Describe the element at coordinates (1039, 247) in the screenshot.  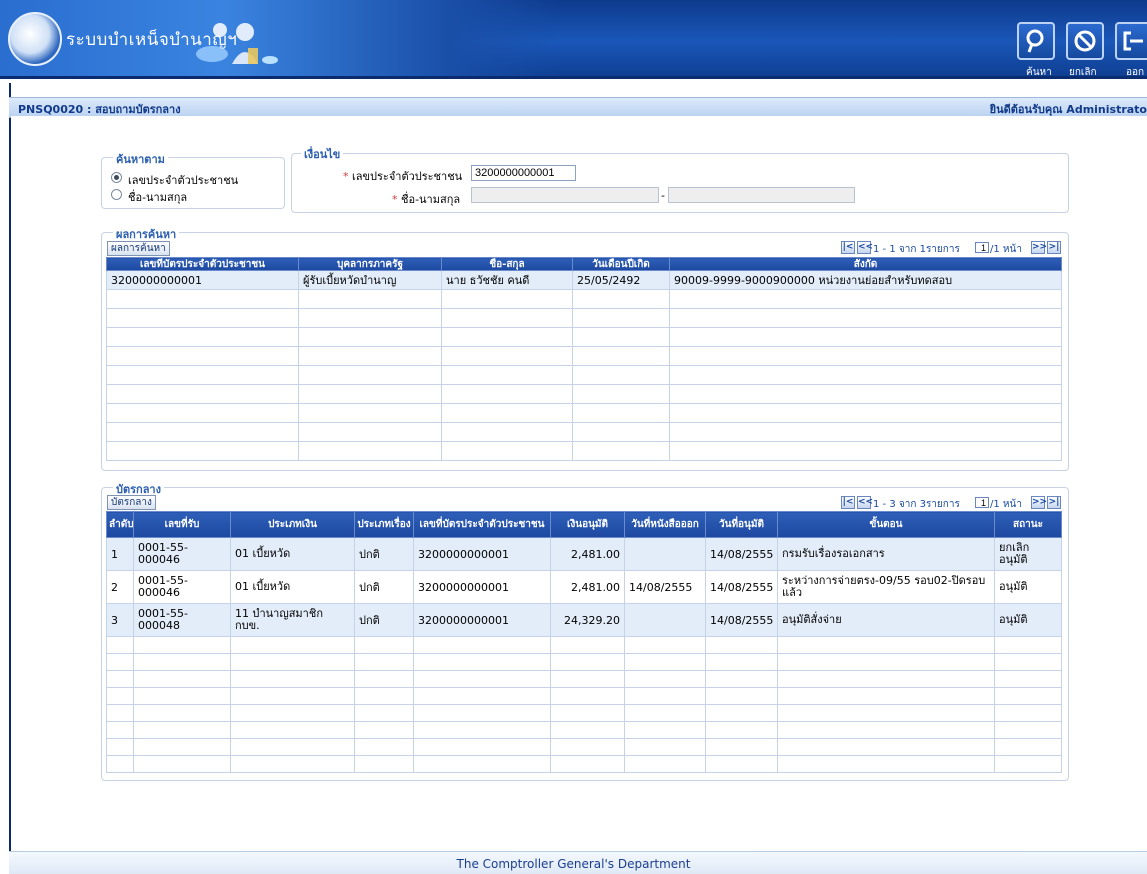
I see `next-page-button: >>` at that location.